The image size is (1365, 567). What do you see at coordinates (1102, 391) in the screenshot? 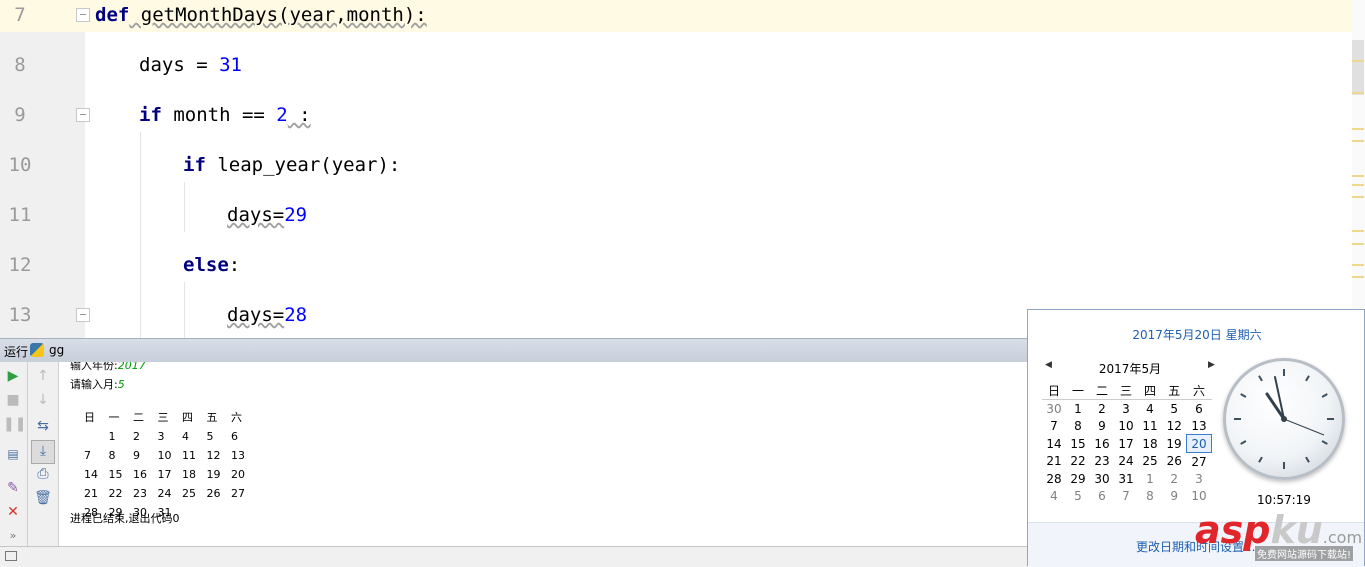
I see `weekday: 二` at bounding box center [1102, 391].